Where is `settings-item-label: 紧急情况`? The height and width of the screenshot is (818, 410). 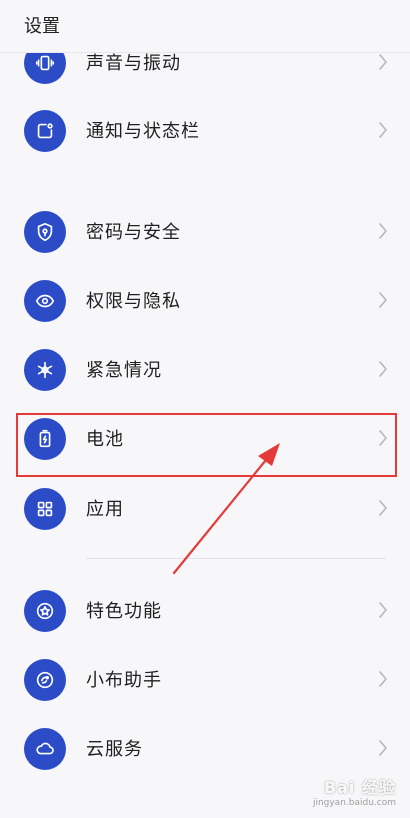 settings-item-label: 紧急情况 is located at coordinates (124, 370).